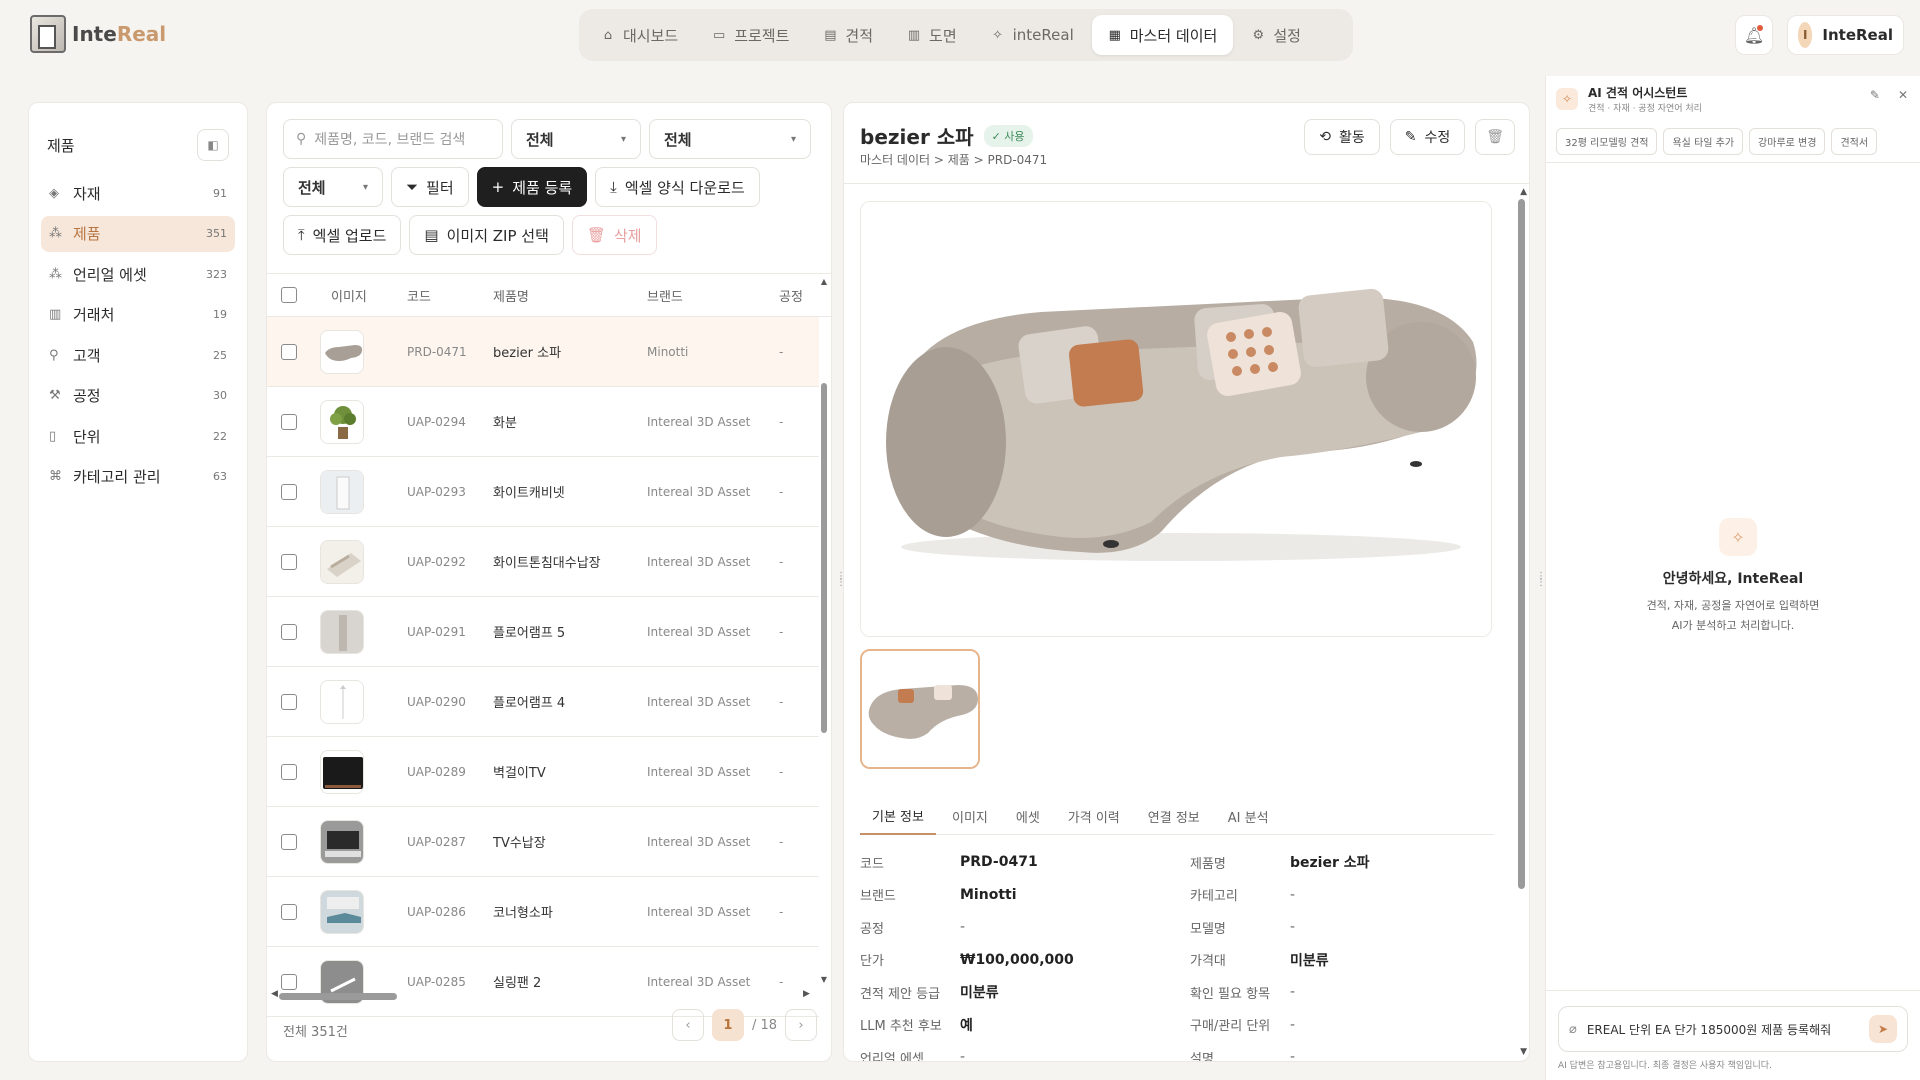  I want to click on detail-resize-handle: ⋮ ⋮, so click(1541, 580).